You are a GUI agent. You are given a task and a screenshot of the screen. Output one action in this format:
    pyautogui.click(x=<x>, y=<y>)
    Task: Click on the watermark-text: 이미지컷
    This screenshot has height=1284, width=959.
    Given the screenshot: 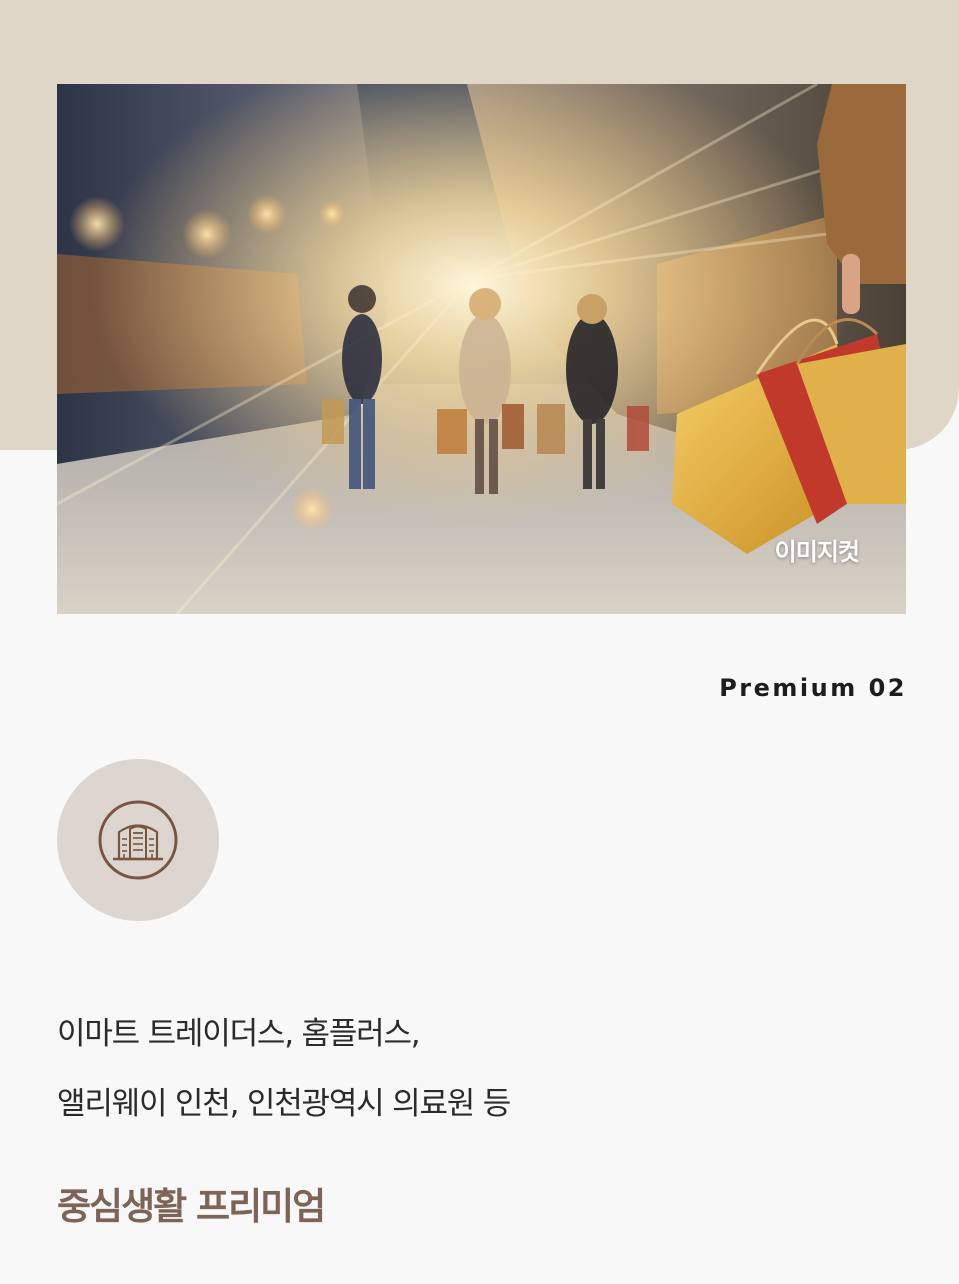 What is the action you would take?
    pyautogui.click(x=817, y=552)
    